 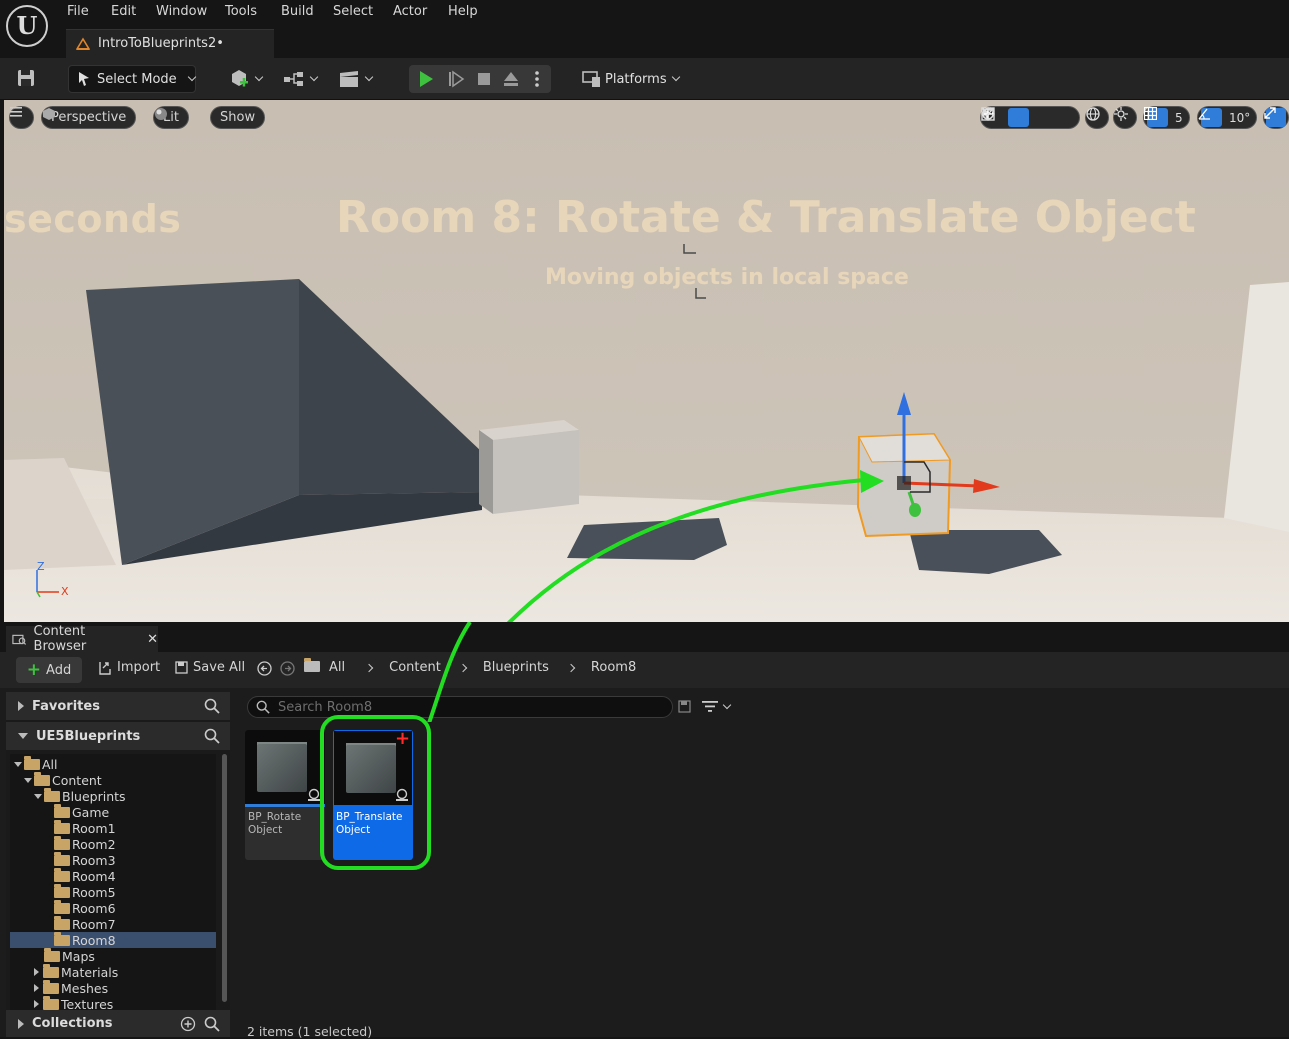 I want to click on blueprints-button, so click(x=301, y=79).